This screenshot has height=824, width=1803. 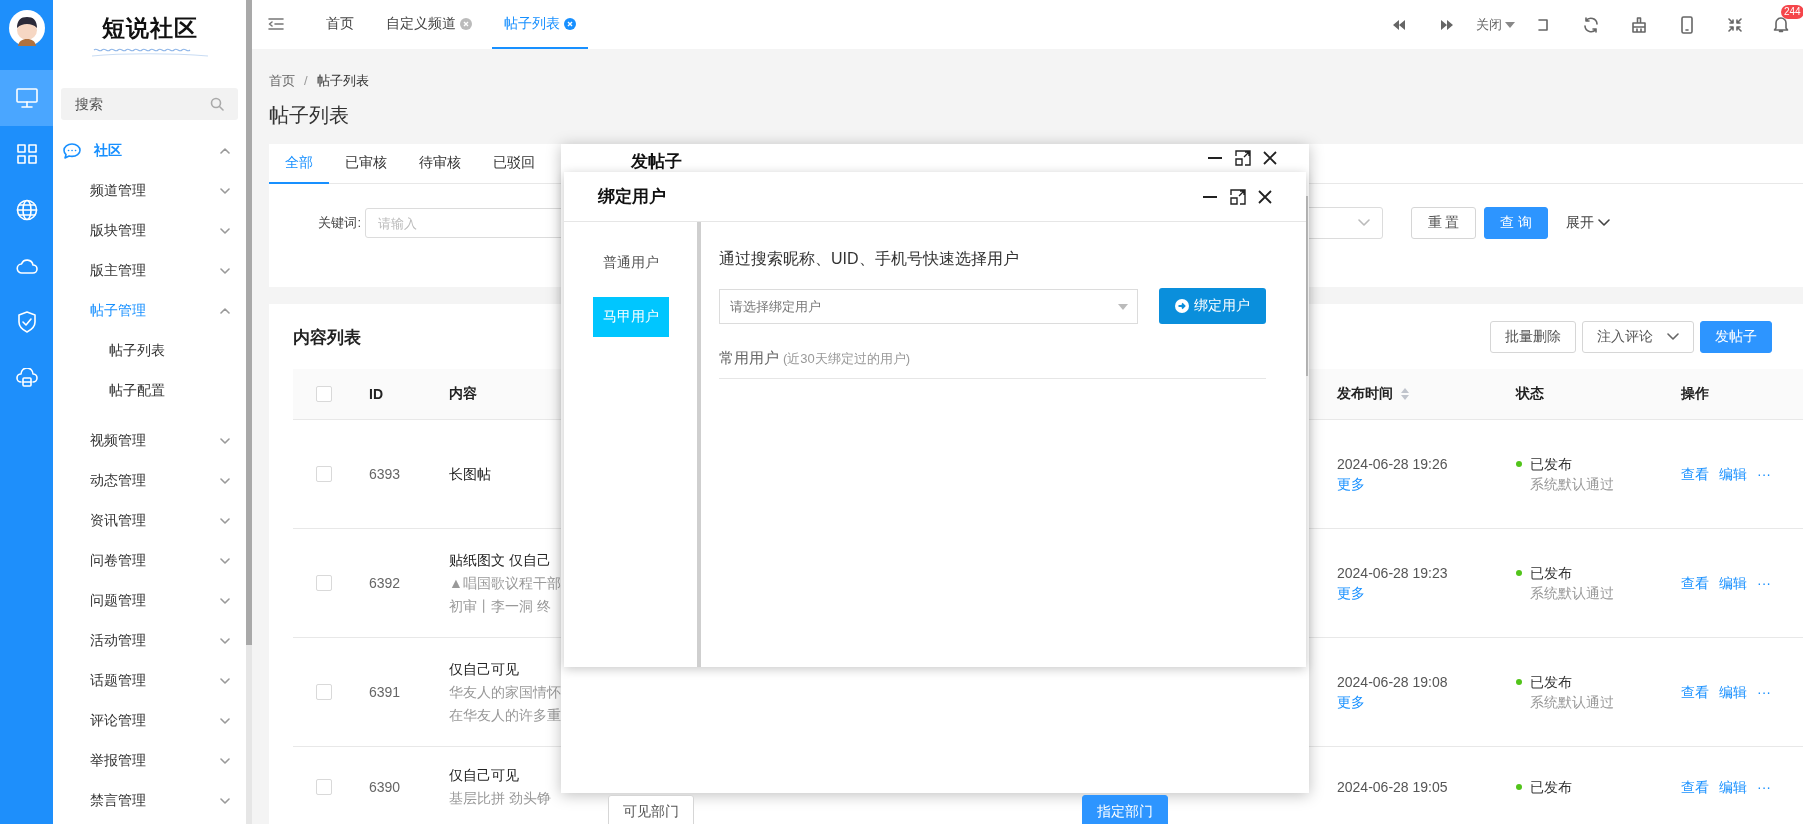 What do you see at coordinates (1687, 24) in the screenshot?
I see `phone-icon` at bounding box center [1687, 24].